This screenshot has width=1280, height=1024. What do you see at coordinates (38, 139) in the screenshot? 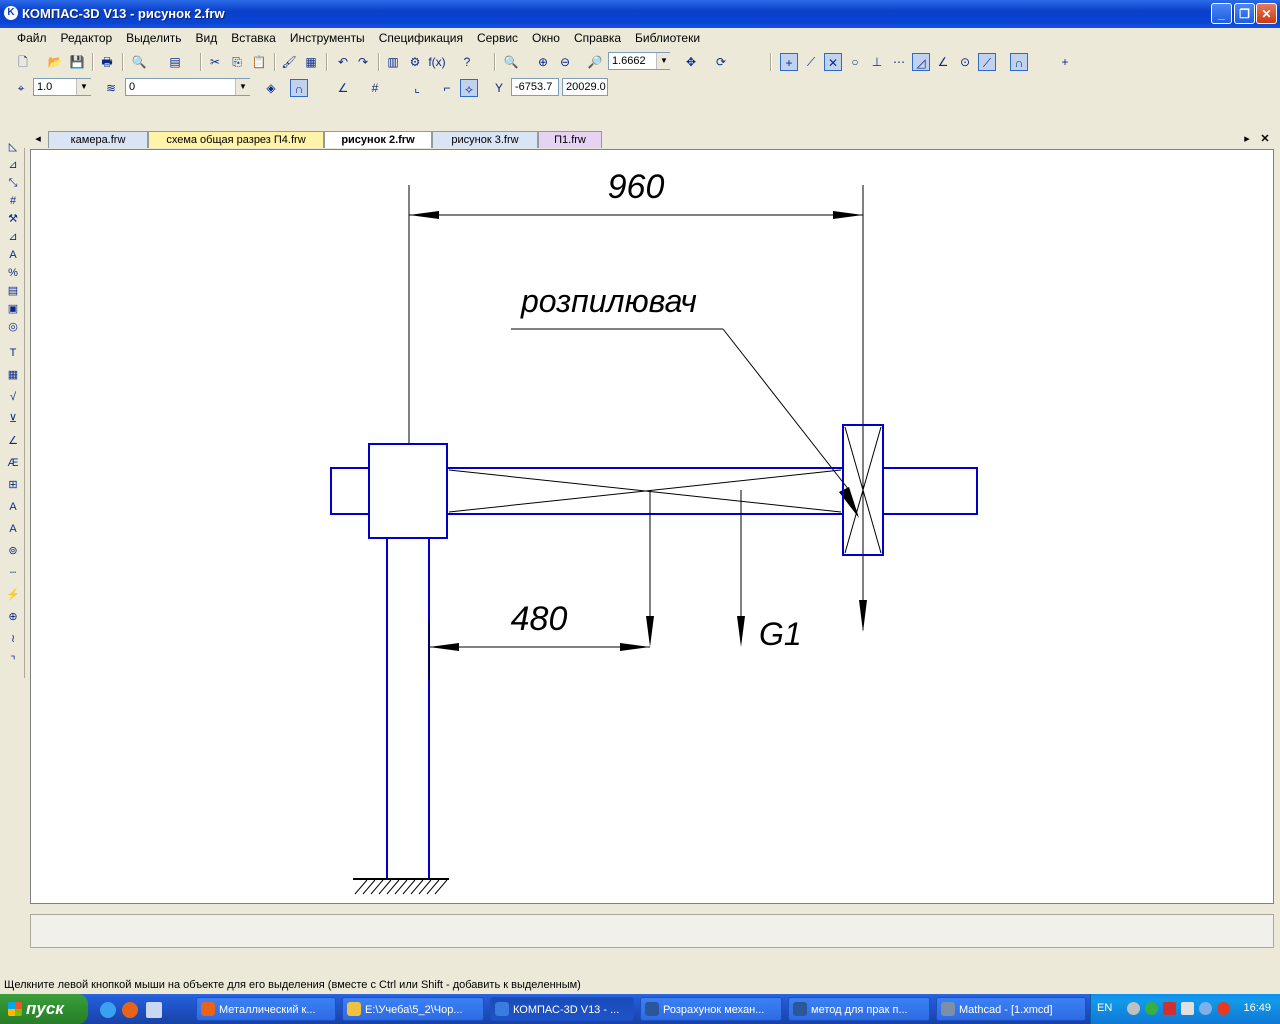
I see `tabs-scroll-left-icon: ◂` at bounding box center [38, 139].